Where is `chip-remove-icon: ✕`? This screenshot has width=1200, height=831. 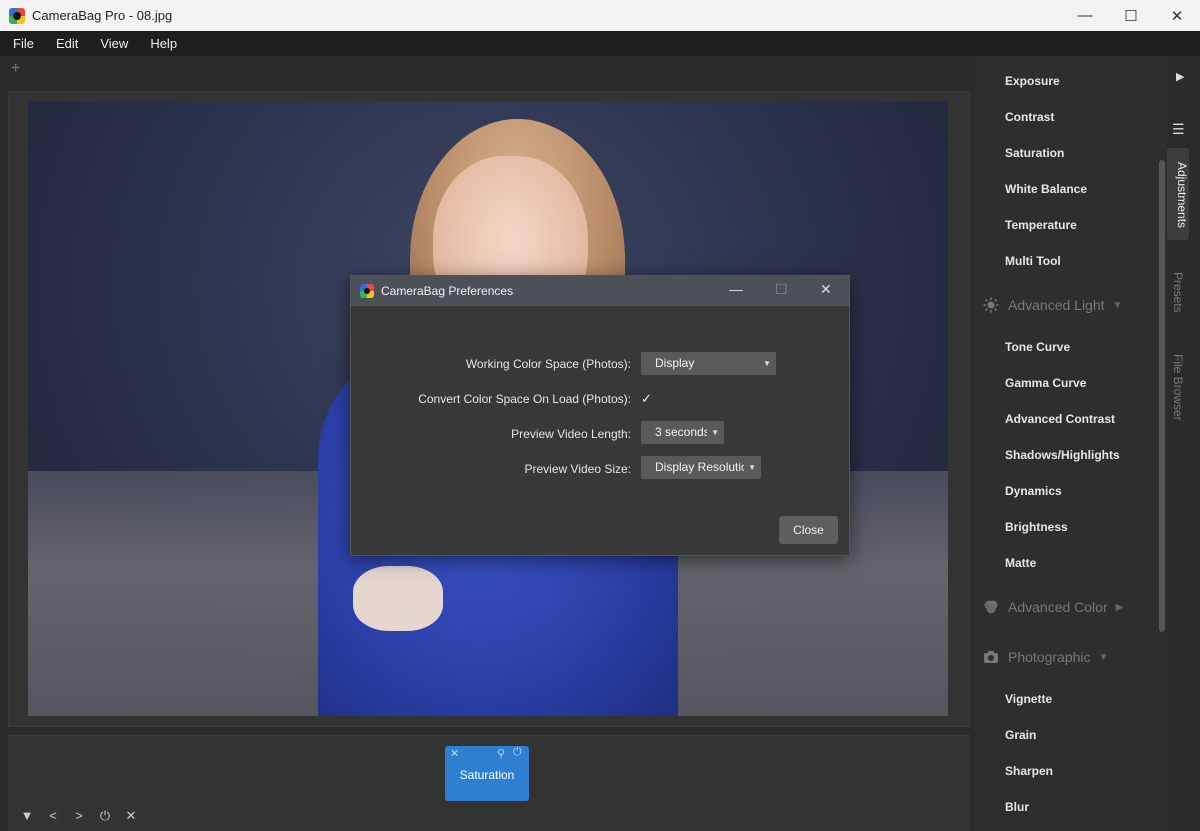
chip-remove-icon: ✕ is located at coordinates (454, 753).